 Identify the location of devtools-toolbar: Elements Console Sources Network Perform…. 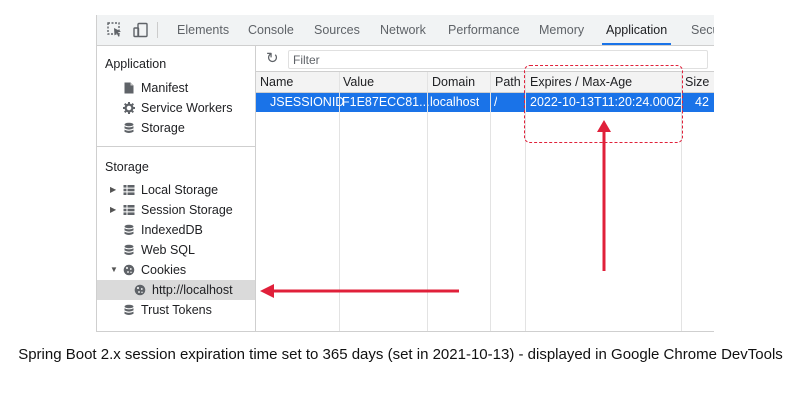
(405, 30).